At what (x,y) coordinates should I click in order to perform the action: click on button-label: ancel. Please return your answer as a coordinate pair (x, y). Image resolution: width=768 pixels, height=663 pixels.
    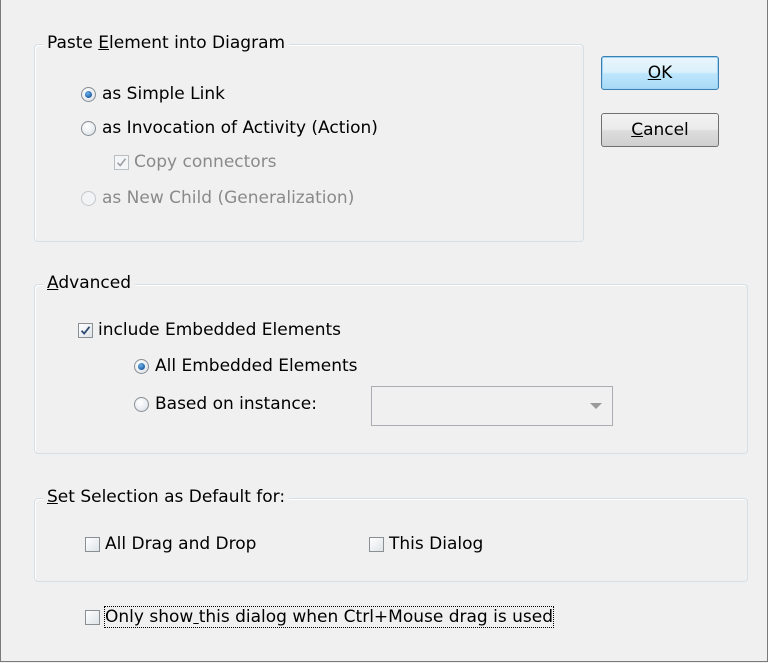
    Looking at the image, I should click on (666, 130).